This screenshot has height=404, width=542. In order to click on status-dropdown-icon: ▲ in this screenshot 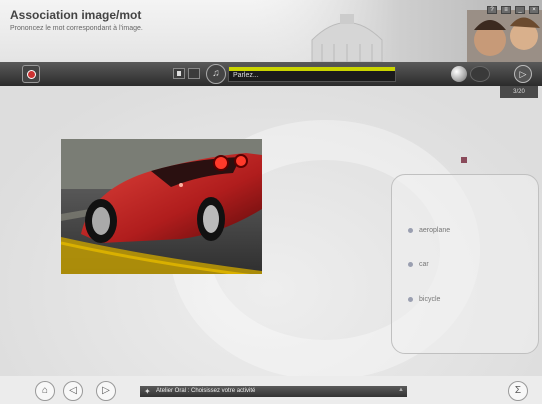, I will do `click(401, 390)`.